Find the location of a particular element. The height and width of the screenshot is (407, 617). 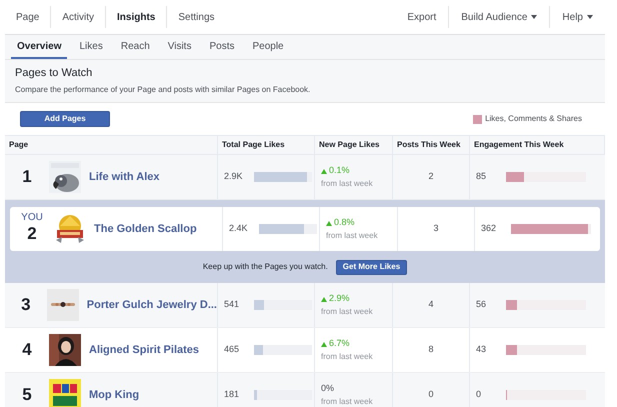

nav-tab: Settings is located at coordinates (196, 17).